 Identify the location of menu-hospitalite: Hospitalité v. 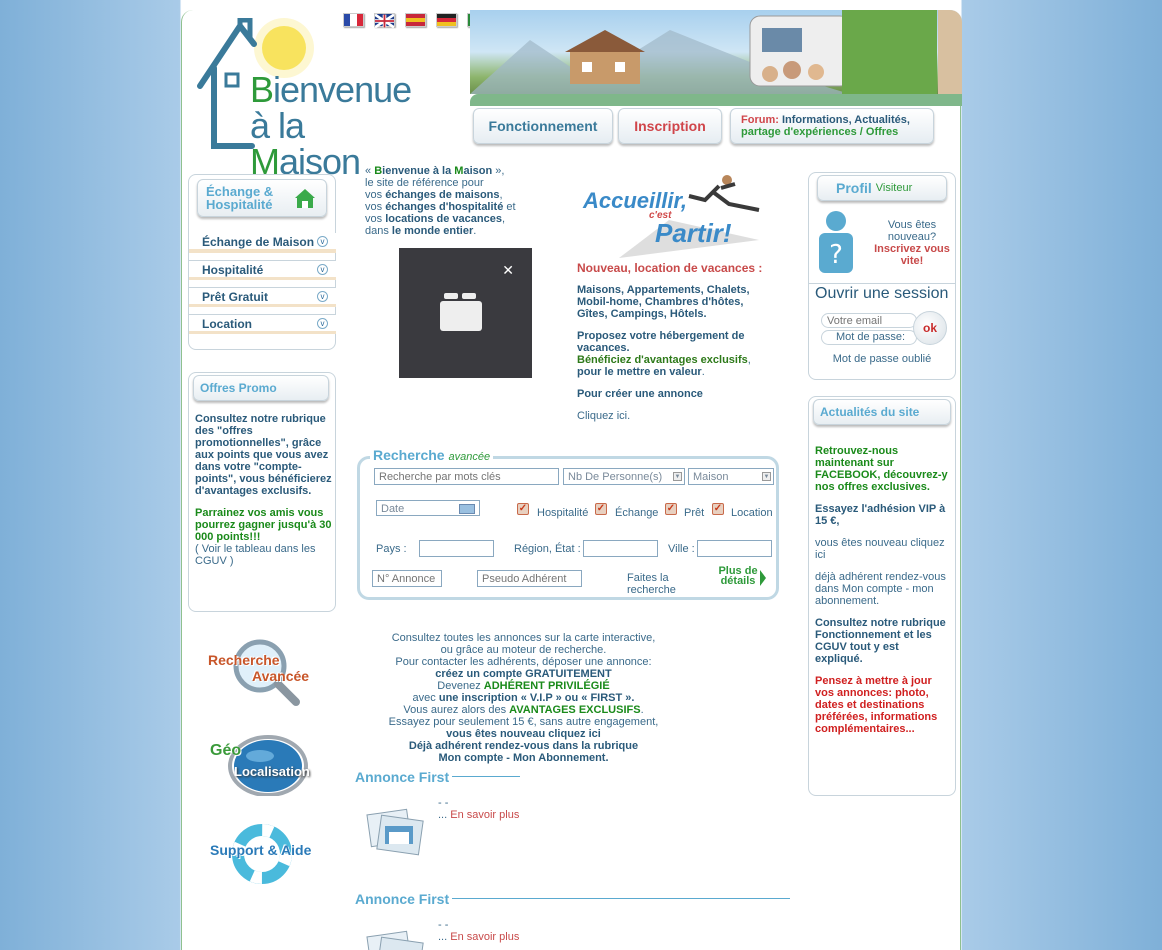
(262, 270).